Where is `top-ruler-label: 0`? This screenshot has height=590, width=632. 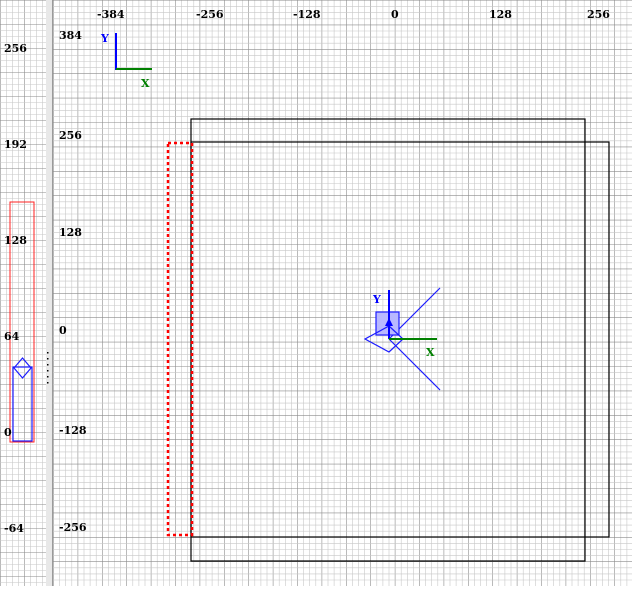
top-ruler-label: 0 is located at coordinates (395, 14).